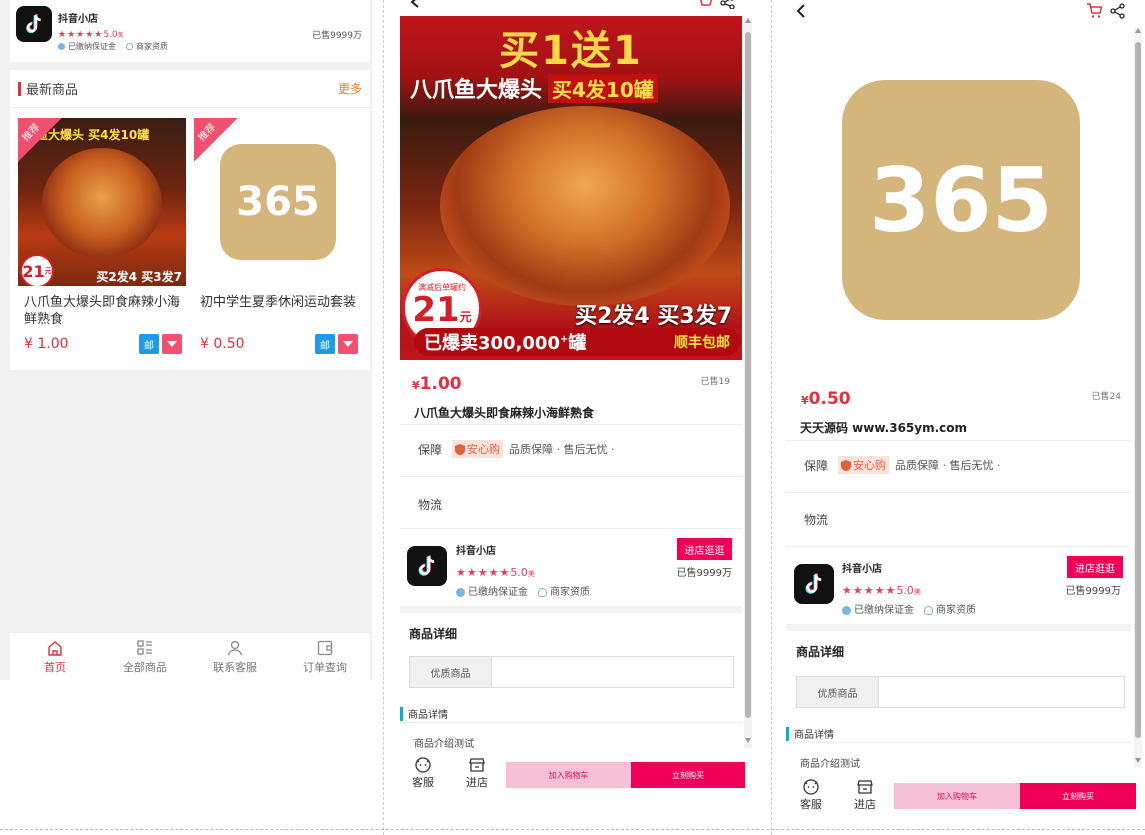  What do you see at coordinates (477, 765) in the screenshot?
I see `store-icon` at bounding box center [477, 765].